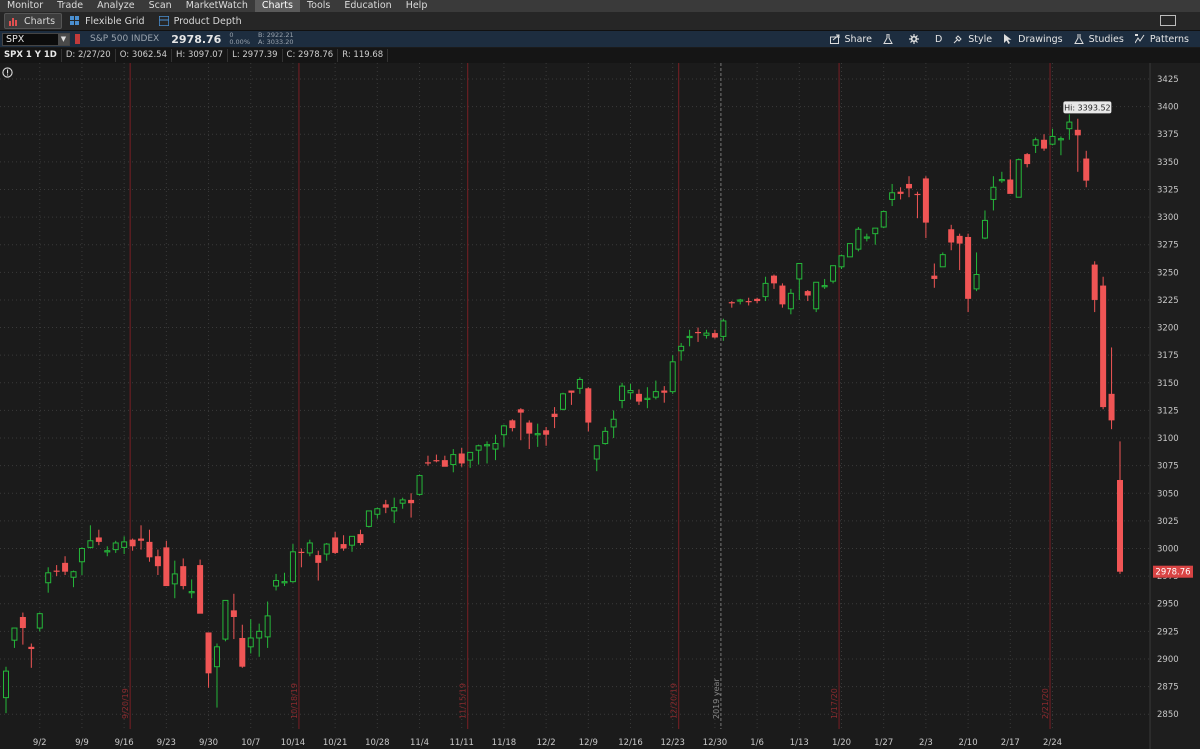  I want to click on ohlc-range: R: 119.68, so click(363, 55).